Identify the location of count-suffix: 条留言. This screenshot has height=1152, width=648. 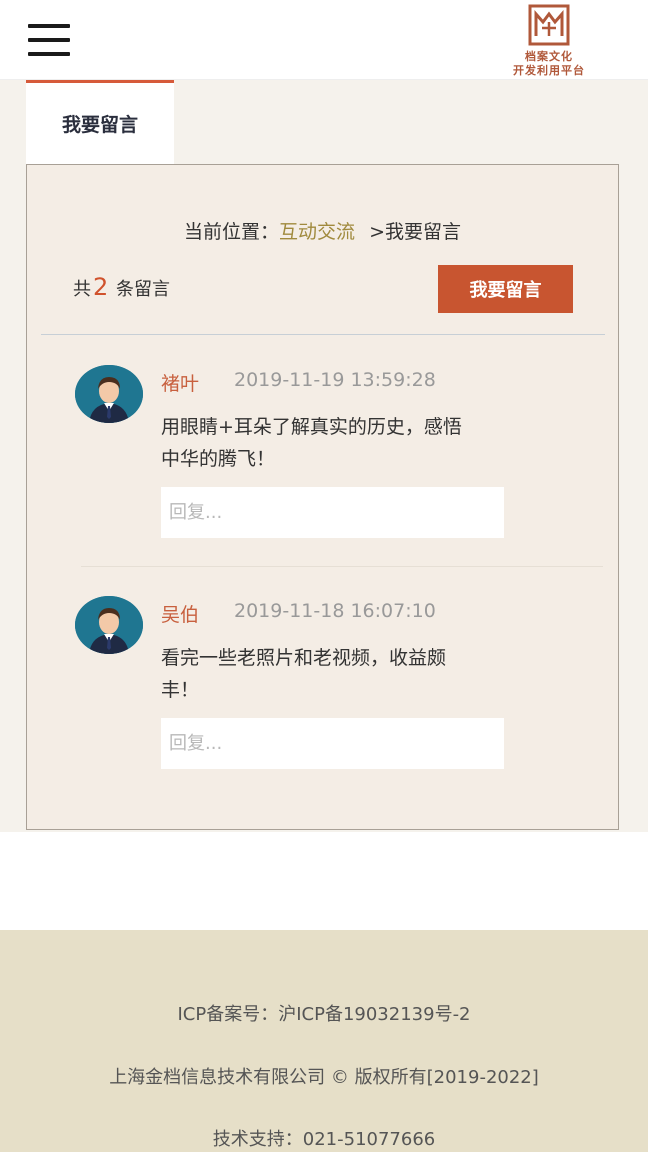
(143, 289).